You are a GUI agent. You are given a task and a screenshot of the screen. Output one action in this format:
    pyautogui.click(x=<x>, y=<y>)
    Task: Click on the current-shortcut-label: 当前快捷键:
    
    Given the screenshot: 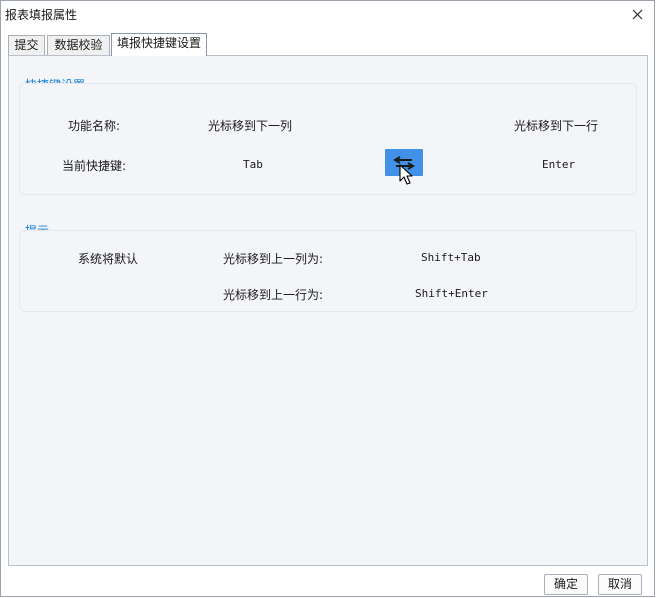 What is the action you would take?
    pyautogui.click(x=94, y=166)
    